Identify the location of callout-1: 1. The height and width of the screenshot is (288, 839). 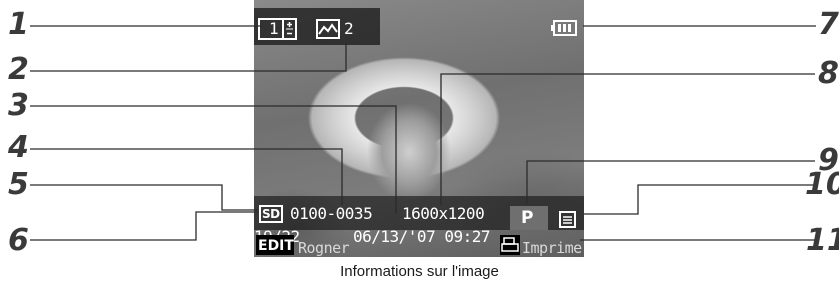
(18, 24).